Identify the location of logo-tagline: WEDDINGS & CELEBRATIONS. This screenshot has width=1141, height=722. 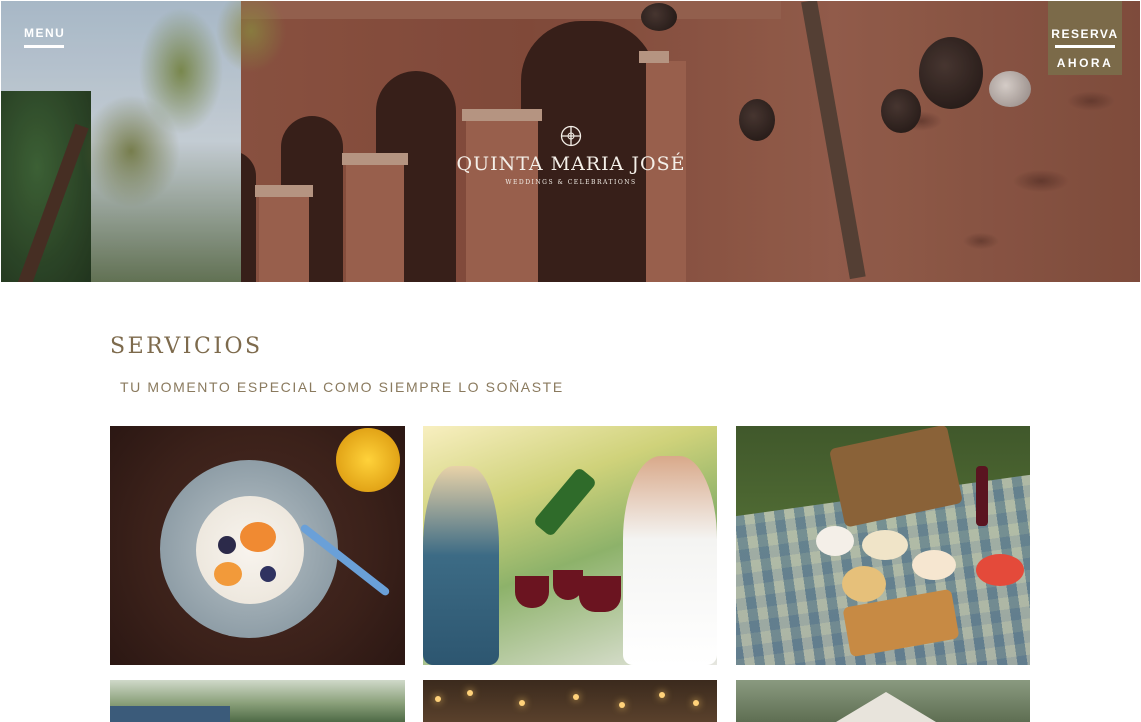
(571, 182).